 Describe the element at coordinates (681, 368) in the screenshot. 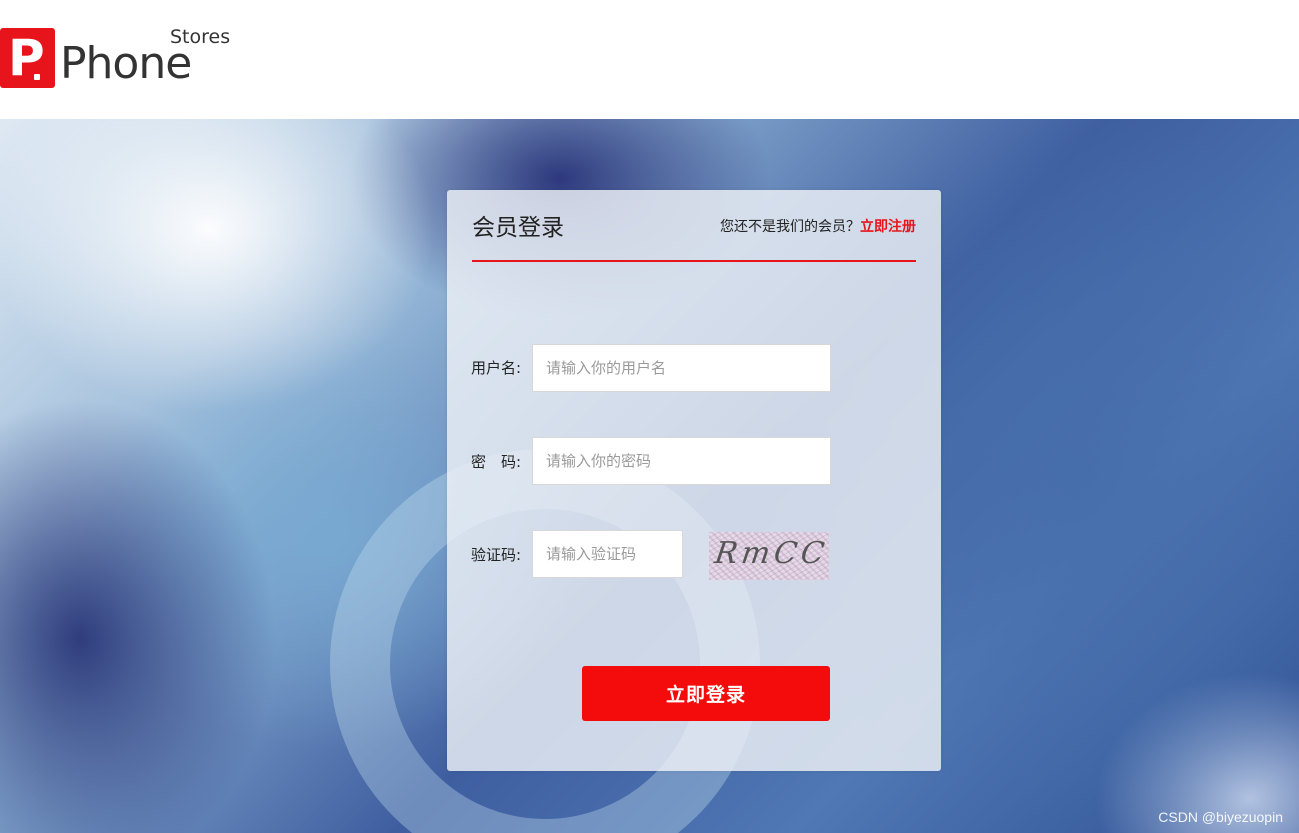

I see `username-input` at that location.